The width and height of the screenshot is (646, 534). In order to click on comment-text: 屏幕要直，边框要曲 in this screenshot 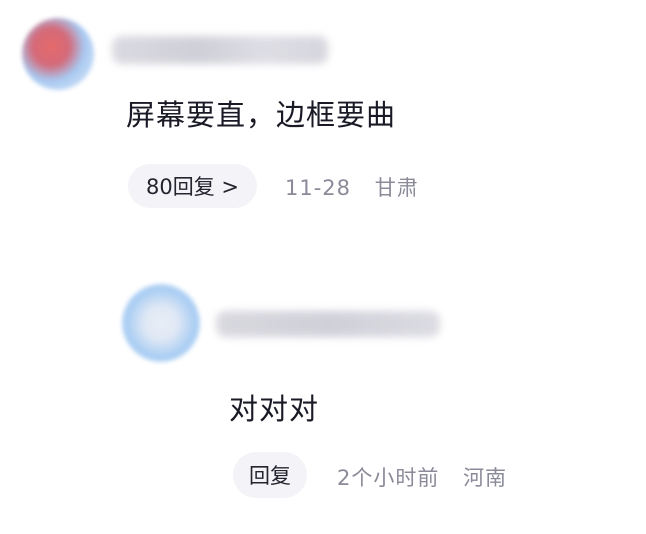, I will do `click(261, 115)`.